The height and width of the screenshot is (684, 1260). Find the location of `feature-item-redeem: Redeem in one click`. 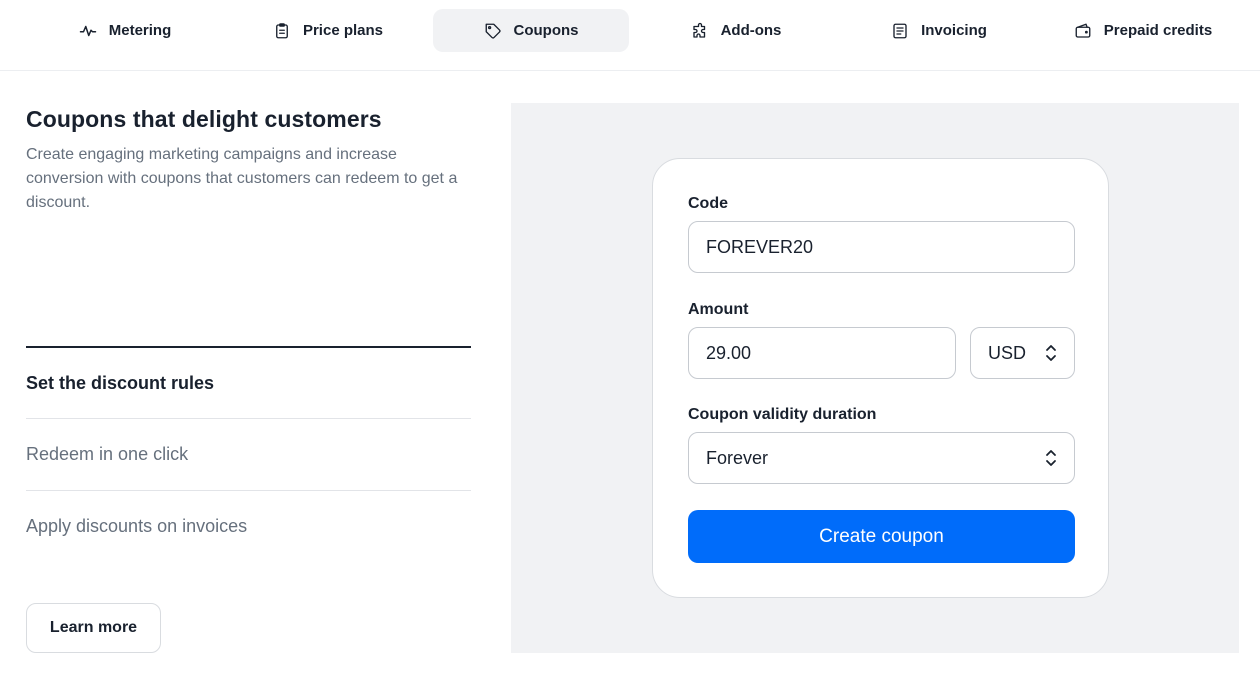

feature-item-redeem: Redeem in one click is located at coordinates (248, 454).